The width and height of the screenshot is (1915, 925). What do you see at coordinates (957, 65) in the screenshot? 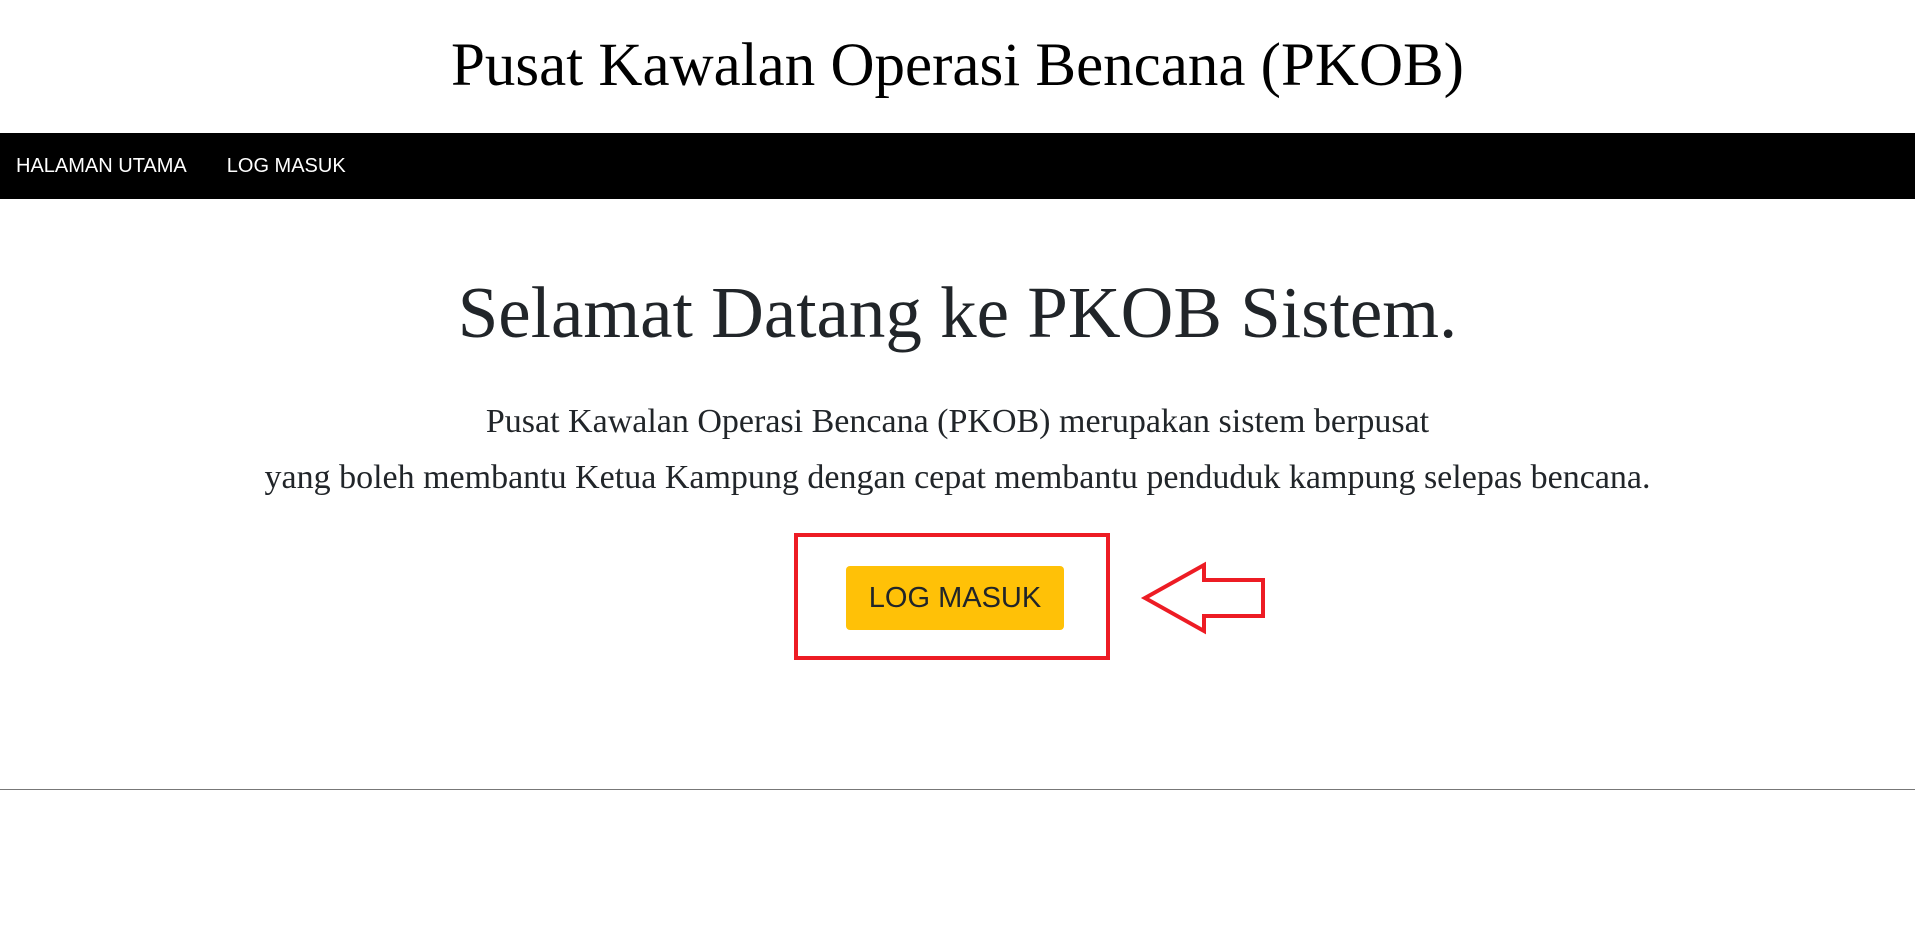
I see `site-title: Pusat Kawalan Operasi Bencana (PKOB)` at bounding box center [957, 65].